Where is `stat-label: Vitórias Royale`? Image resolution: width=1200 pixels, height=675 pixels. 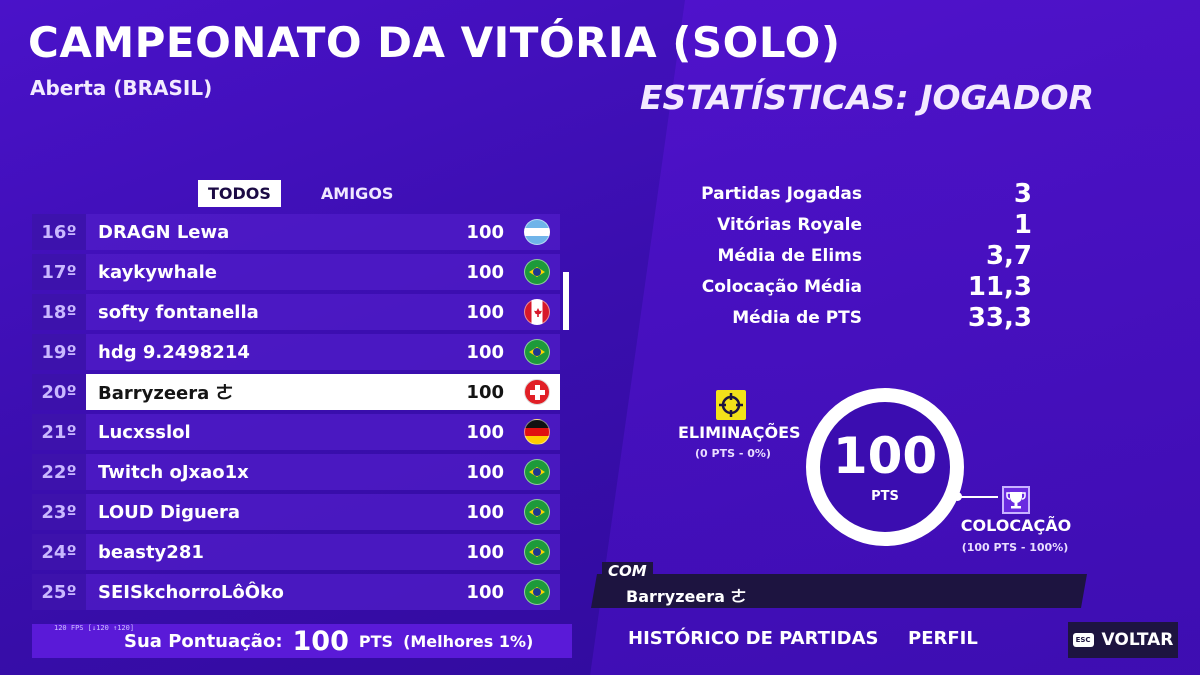 stat-label: Vitórias Royale is located at coordinates (789, 225).